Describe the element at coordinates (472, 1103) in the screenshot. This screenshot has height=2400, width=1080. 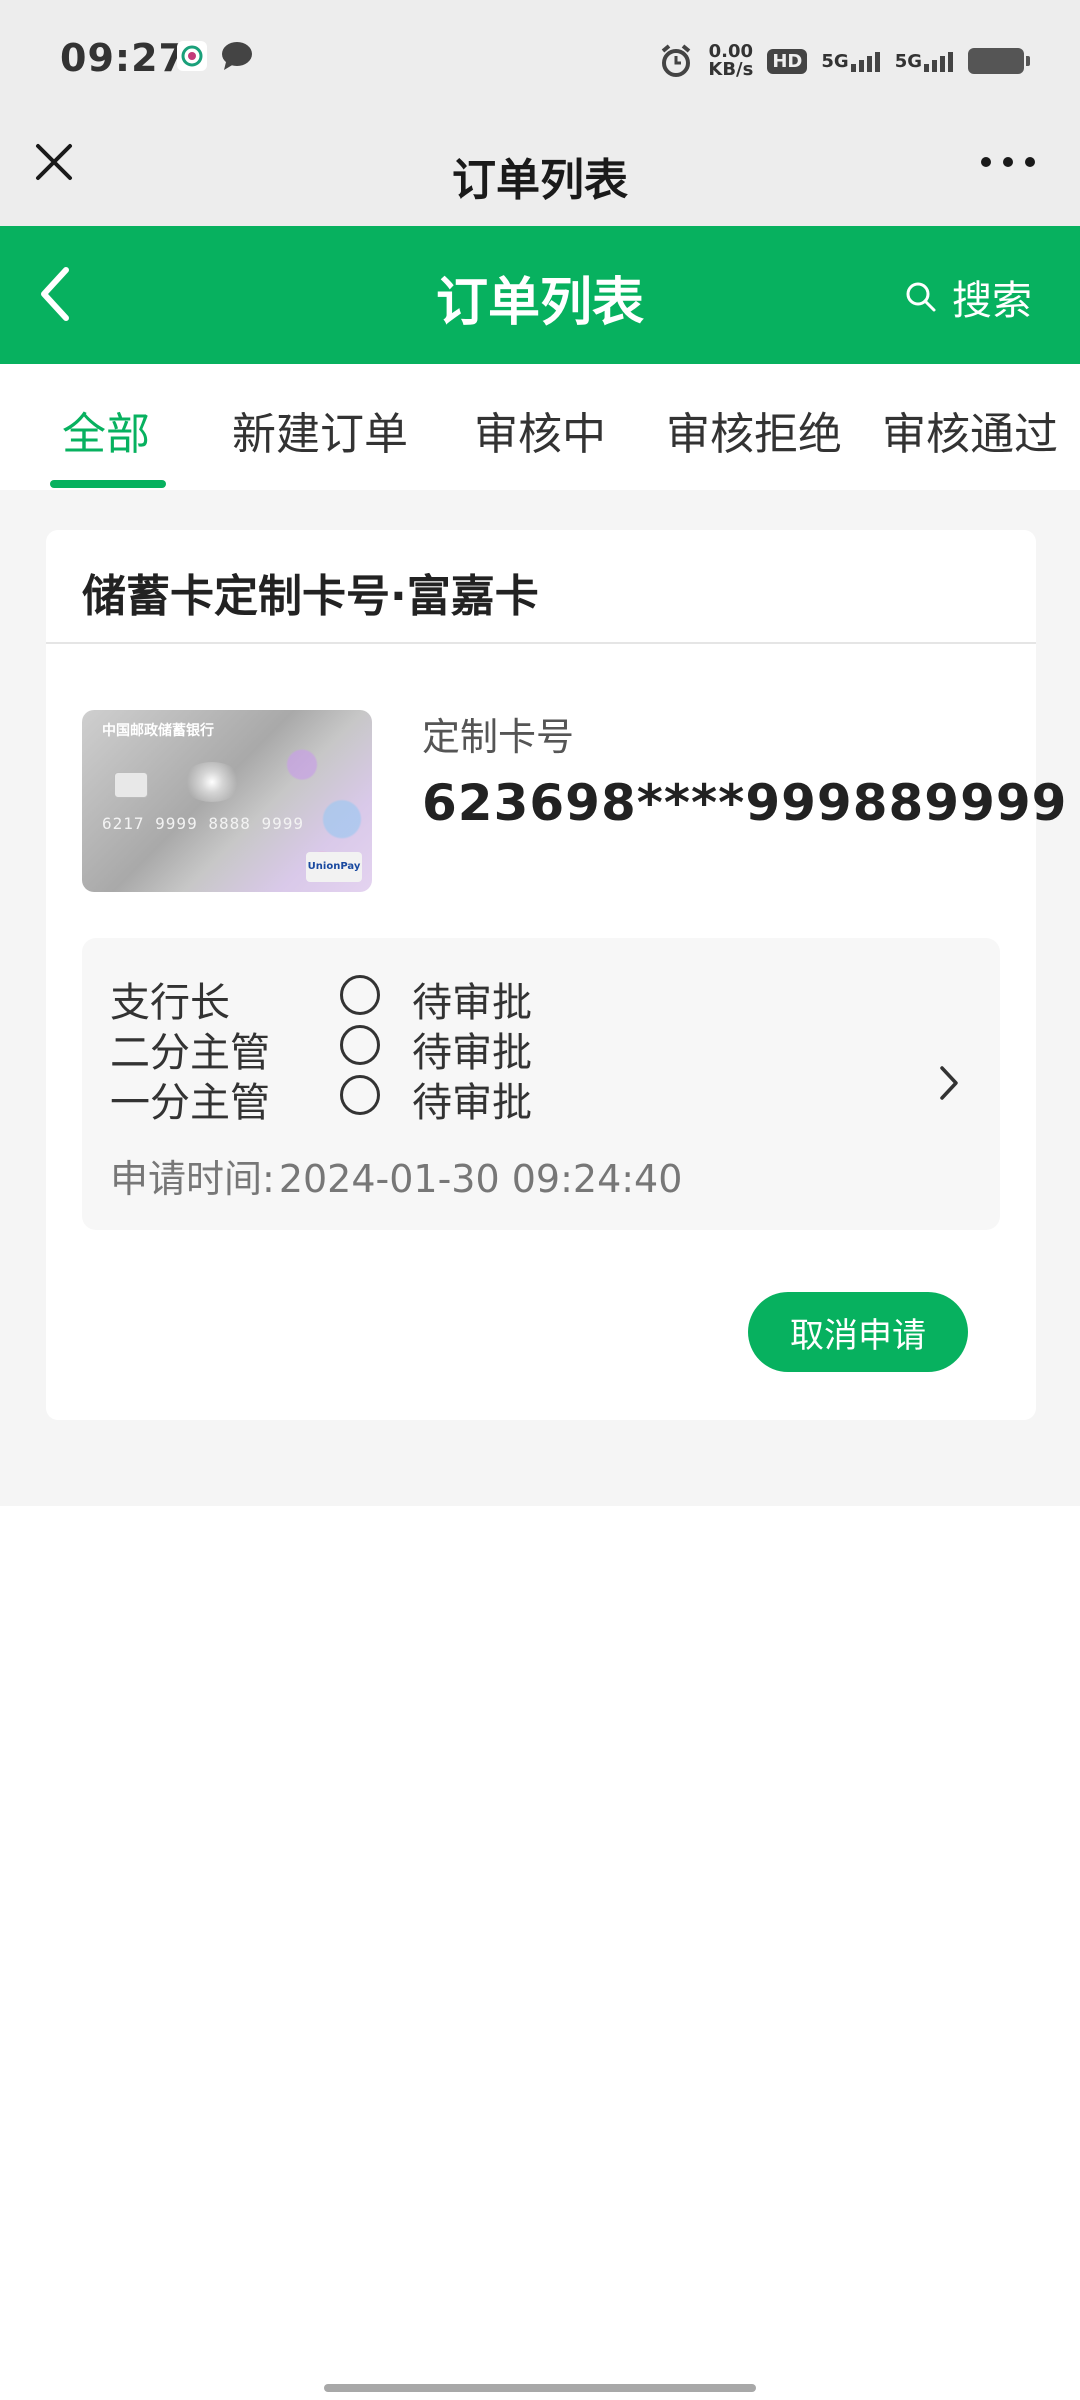
I see `approval-status: 待审批` at that location.